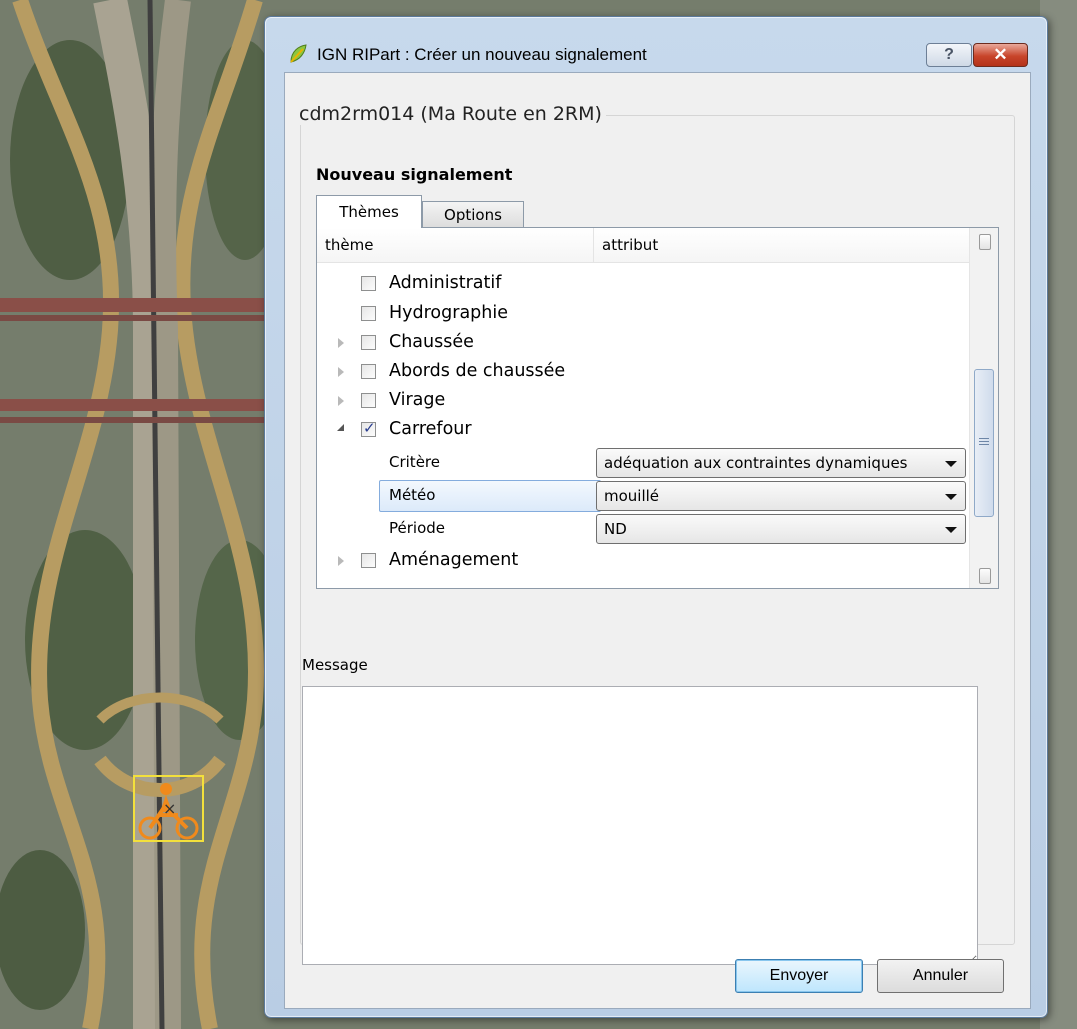 The width and height of the screenshot is (1077, 1029). Describe the element at coordinates (985, 576) in the screenshot. I see `scroll-down-icon` at that location.